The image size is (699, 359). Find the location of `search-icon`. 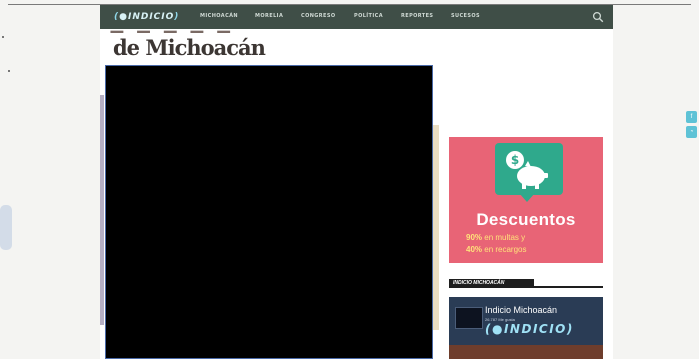

search-icon is located at coordinates (598, 17).